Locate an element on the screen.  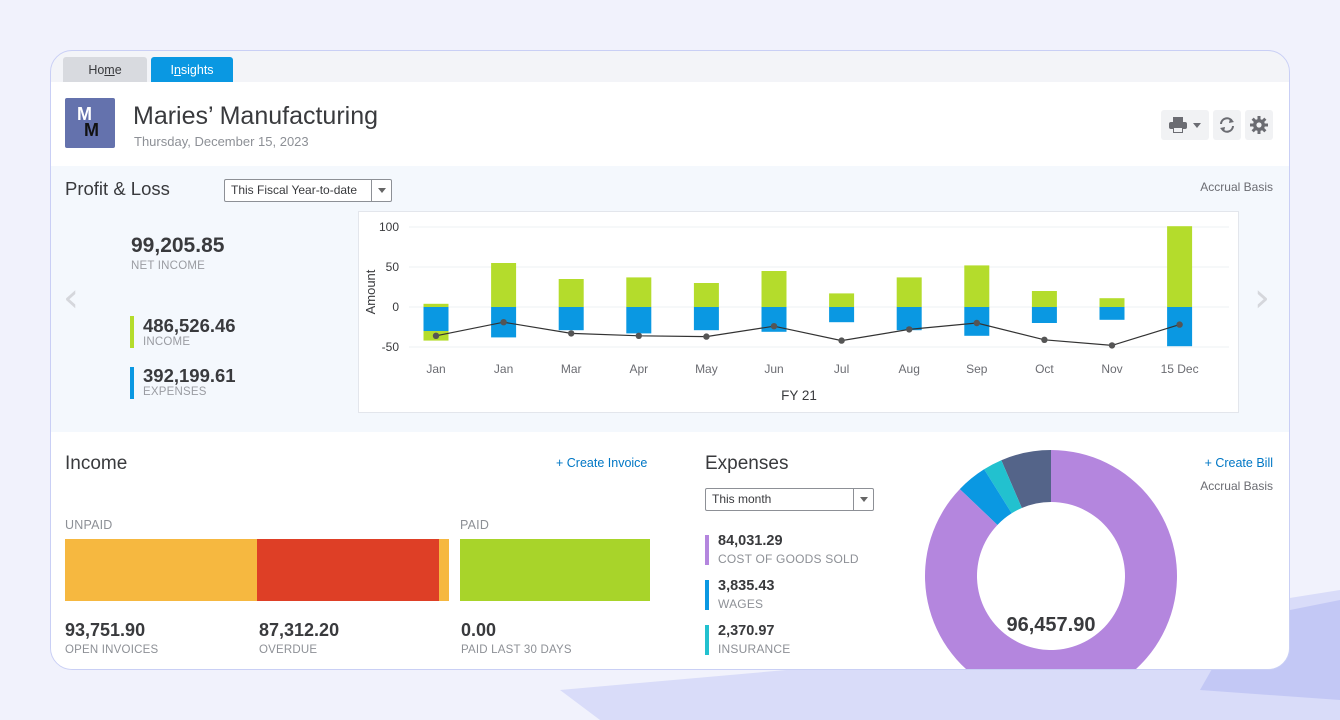
y-axis-label: Amount is located at coordinates (370, 291).